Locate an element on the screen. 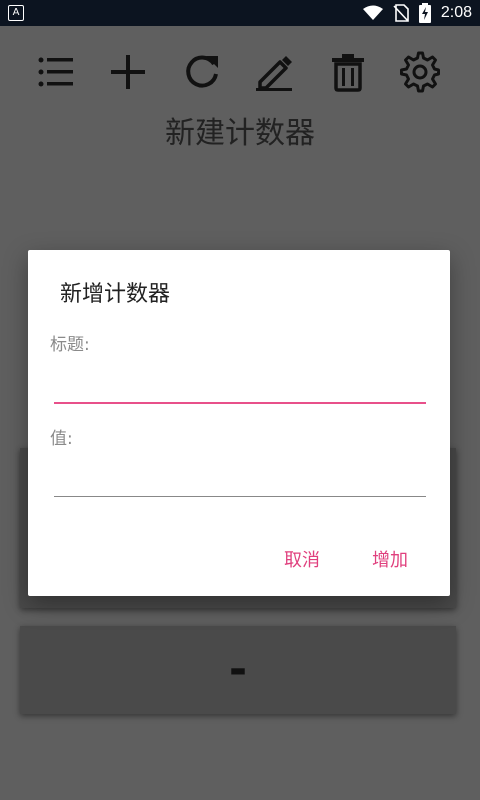 The width and height of the screenshot is (480, 800). delete-icon is located at coordinates (348, 73).